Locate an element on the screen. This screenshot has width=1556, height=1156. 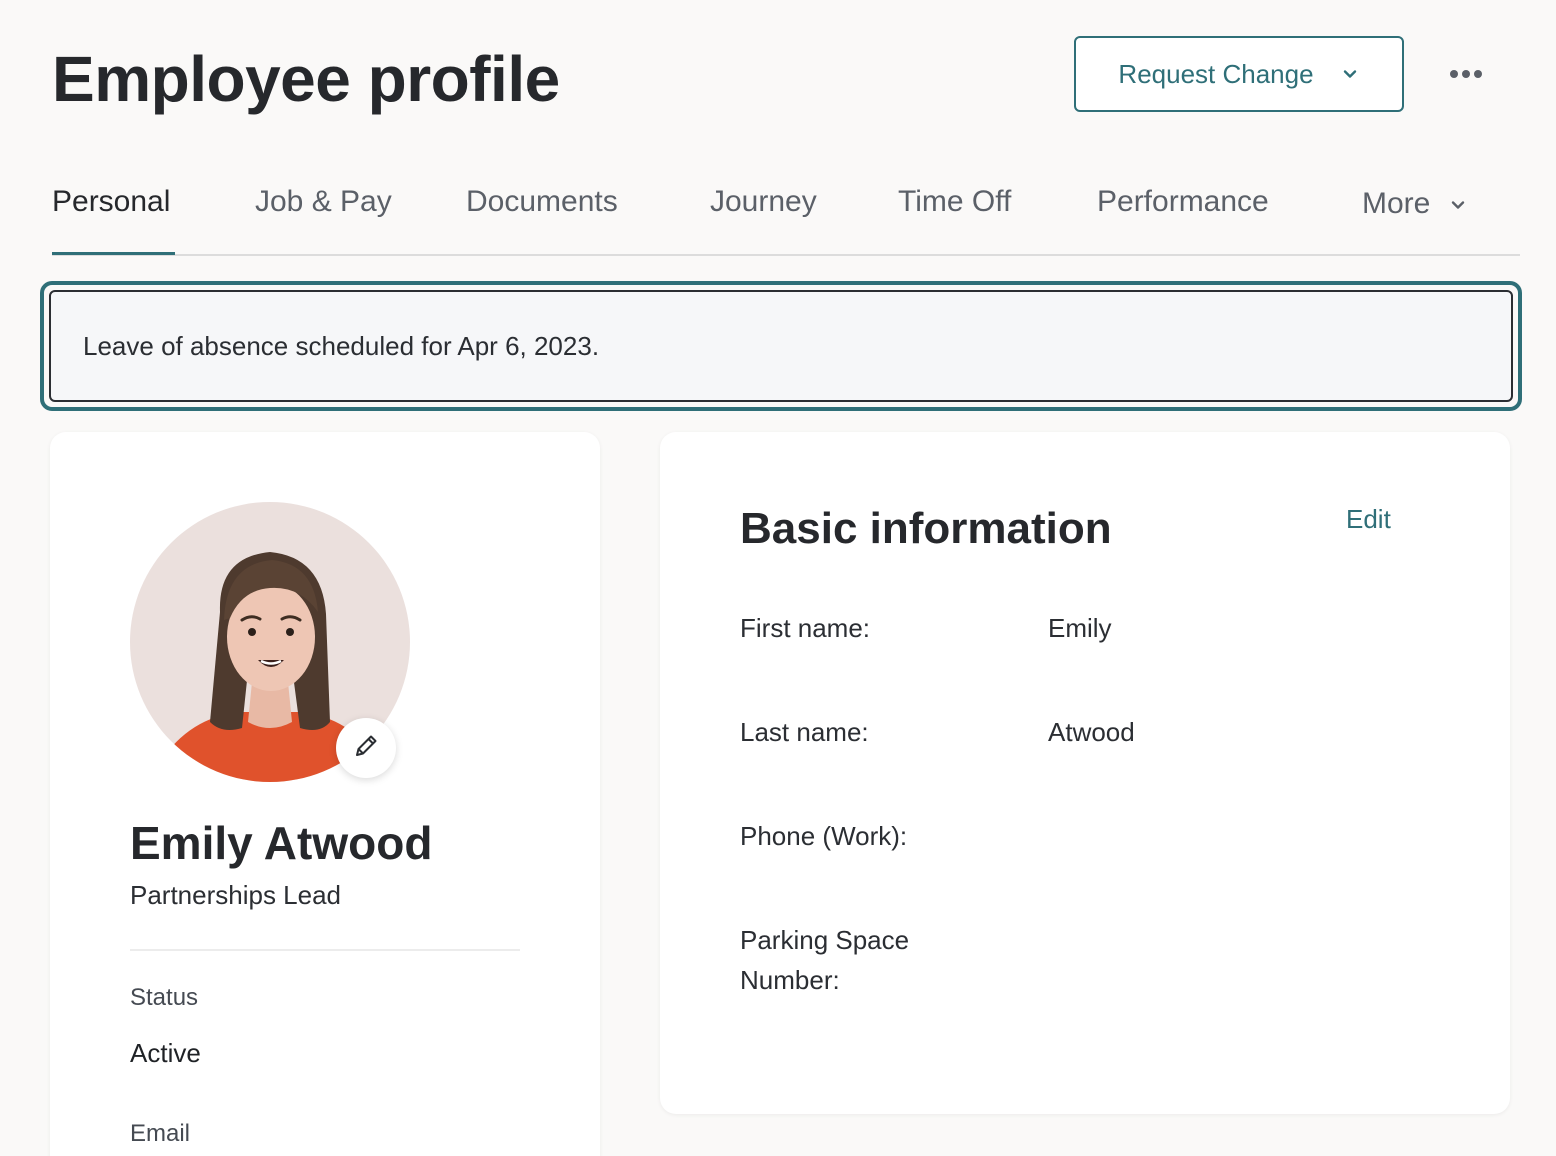
pencil-icon is located at coordinates (366, 748).